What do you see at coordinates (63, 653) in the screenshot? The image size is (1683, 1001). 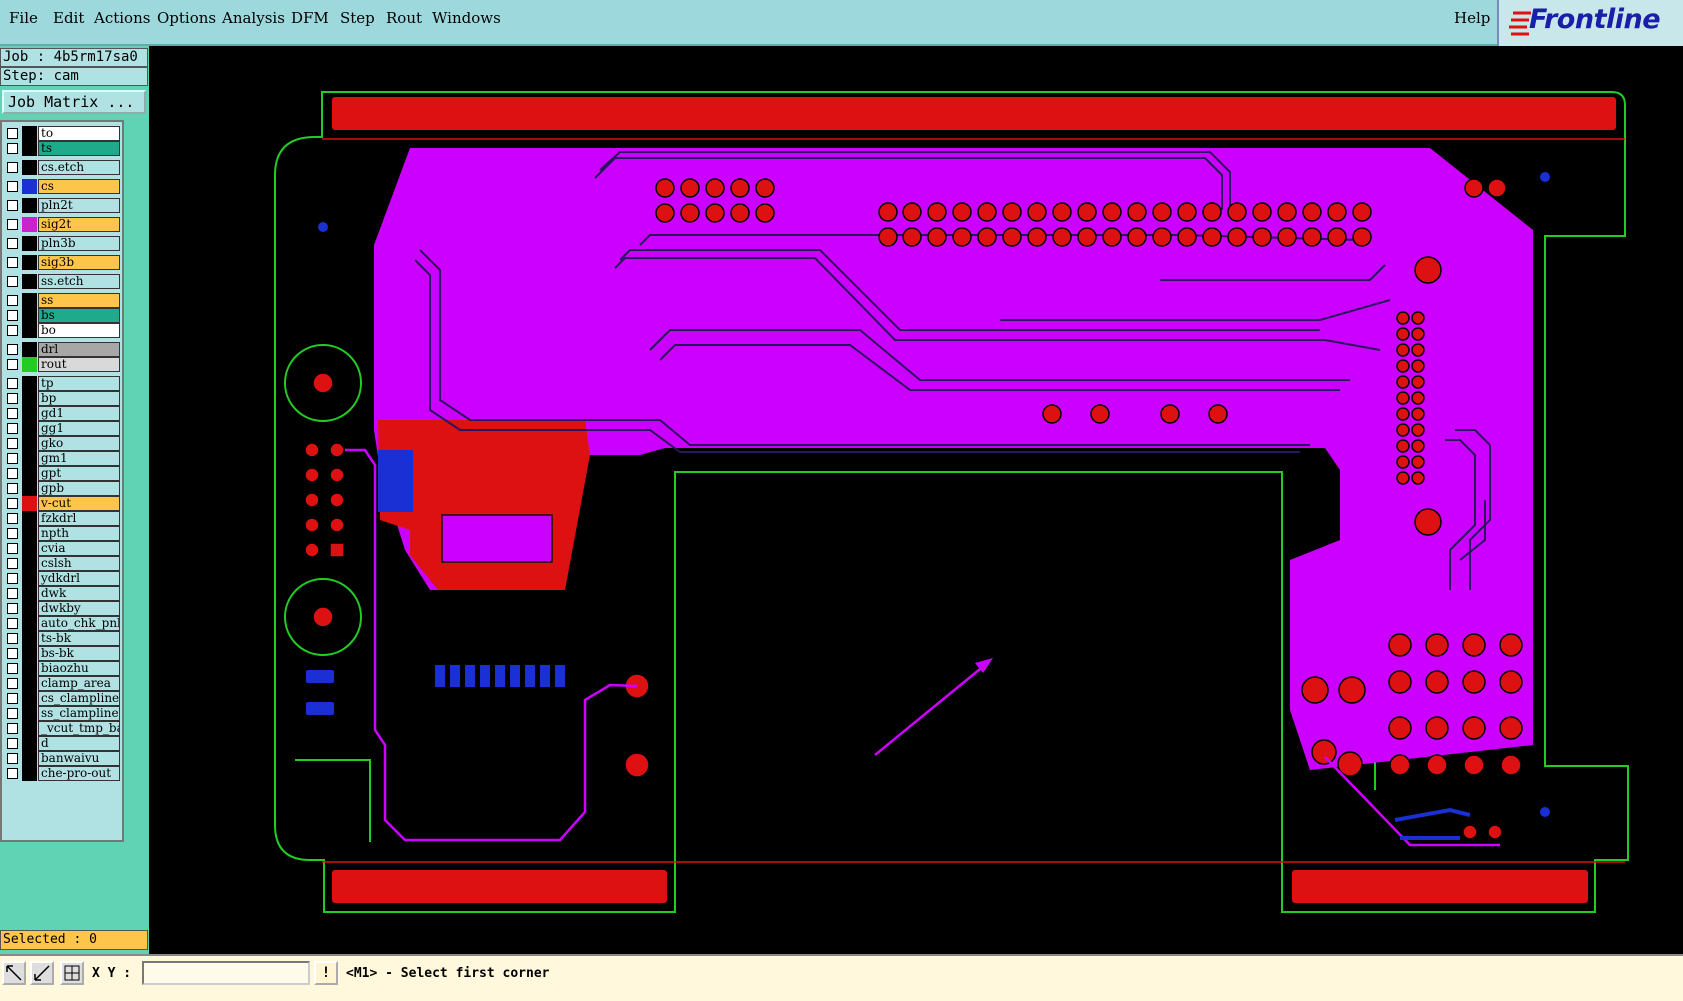 I see `layer-row-bs-bk: bs-bk` at bounding box center [63, 653].